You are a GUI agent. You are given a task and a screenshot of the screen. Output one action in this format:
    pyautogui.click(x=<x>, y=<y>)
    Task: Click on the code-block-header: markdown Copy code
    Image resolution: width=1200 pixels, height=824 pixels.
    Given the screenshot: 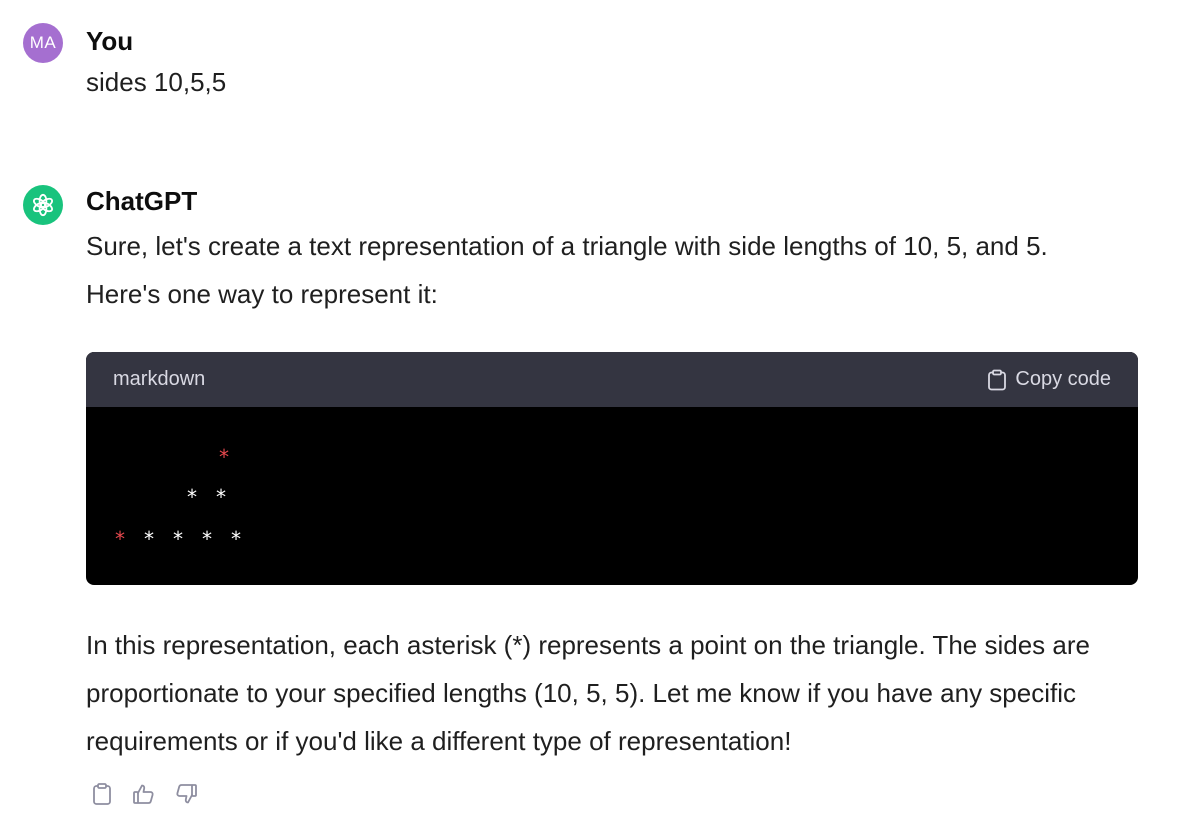 What is the action you would take?
    pyautogui.click(x=612, y=379)
    